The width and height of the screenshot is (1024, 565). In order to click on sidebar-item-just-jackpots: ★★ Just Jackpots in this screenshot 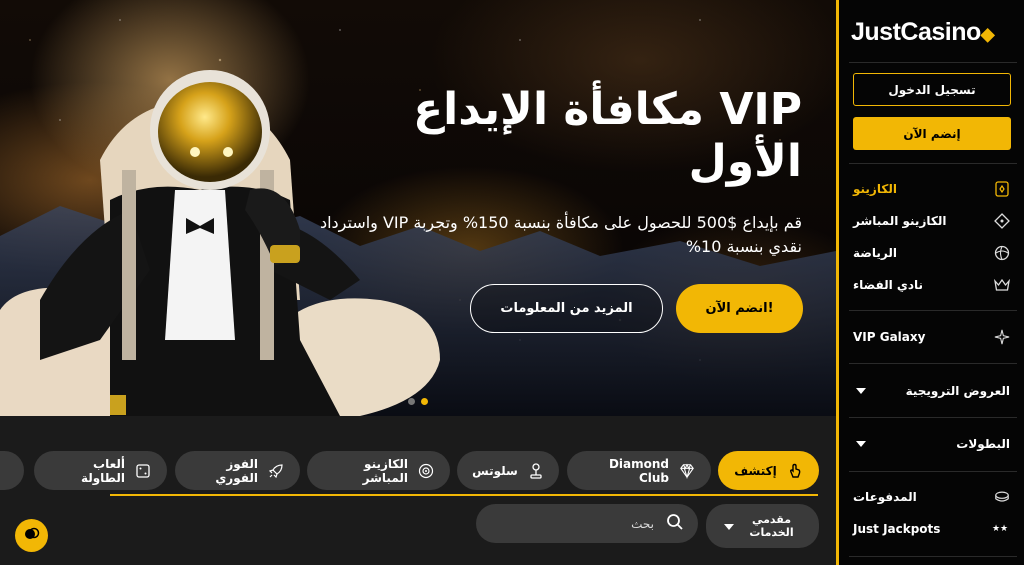, I will do `click(931, 529)`.